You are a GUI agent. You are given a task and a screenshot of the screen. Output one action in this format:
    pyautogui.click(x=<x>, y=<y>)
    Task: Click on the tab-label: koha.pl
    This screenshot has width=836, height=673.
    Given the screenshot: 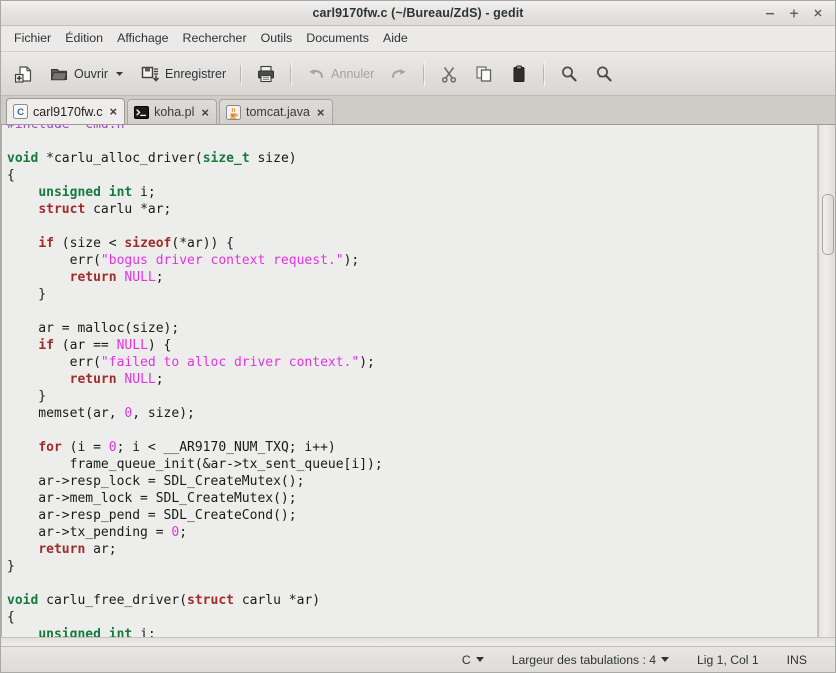 What is the action you would take?
    pyautogui.click(x=174, y=112)
    